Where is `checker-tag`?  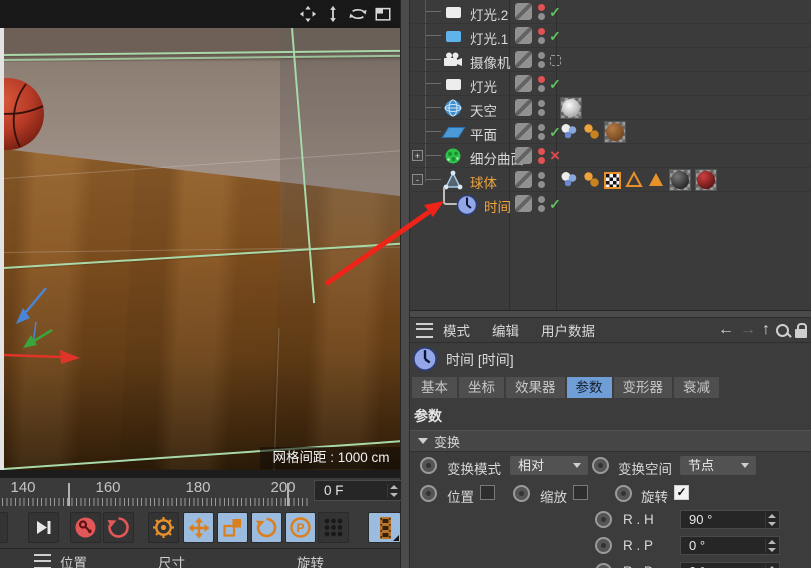 checker-tag is located at coordinates (612, 180).